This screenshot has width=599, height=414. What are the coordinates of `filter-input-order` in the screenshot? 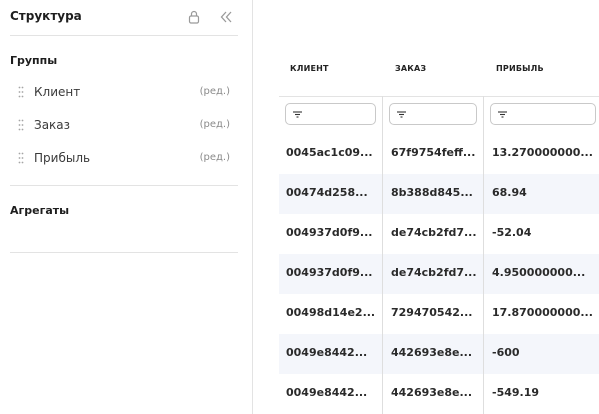 It's located at (433, 114).